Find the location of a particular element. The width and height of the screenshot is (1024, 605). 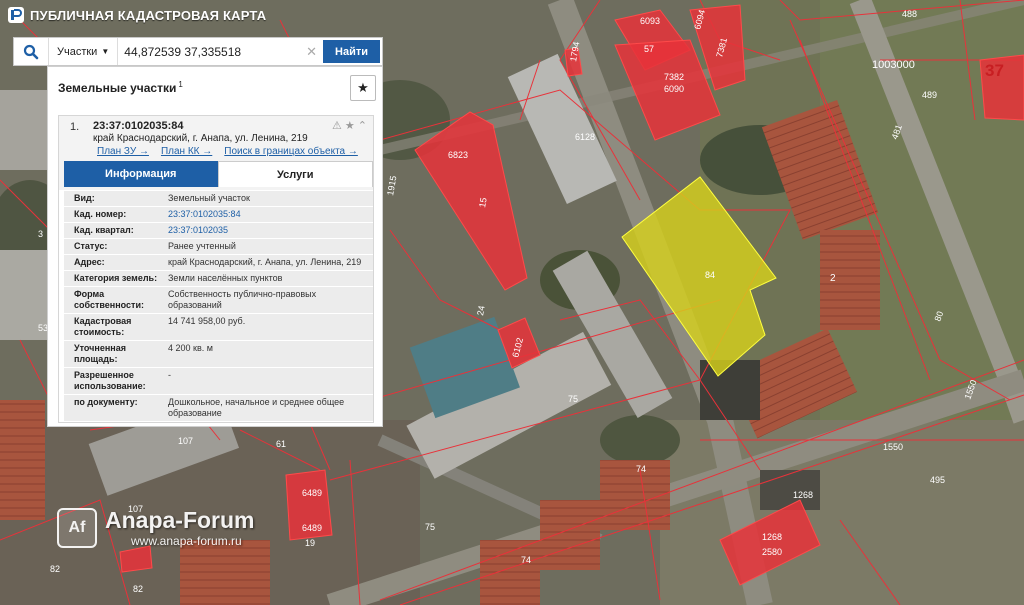

label-3: 3 is located at coordinates (40, 234).